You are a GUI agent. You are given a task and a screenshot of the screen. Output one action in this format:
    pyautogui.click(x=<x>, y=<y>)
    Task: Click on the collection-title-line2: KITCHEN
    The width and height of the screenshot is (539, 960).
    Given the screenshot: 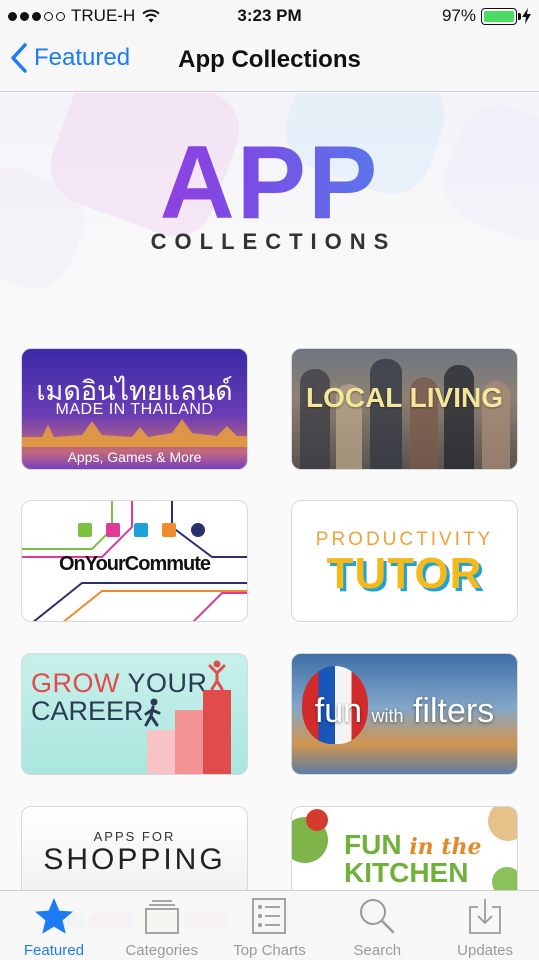 What is the action you would take?
    pyautogui.click(x=406, y=872)
    